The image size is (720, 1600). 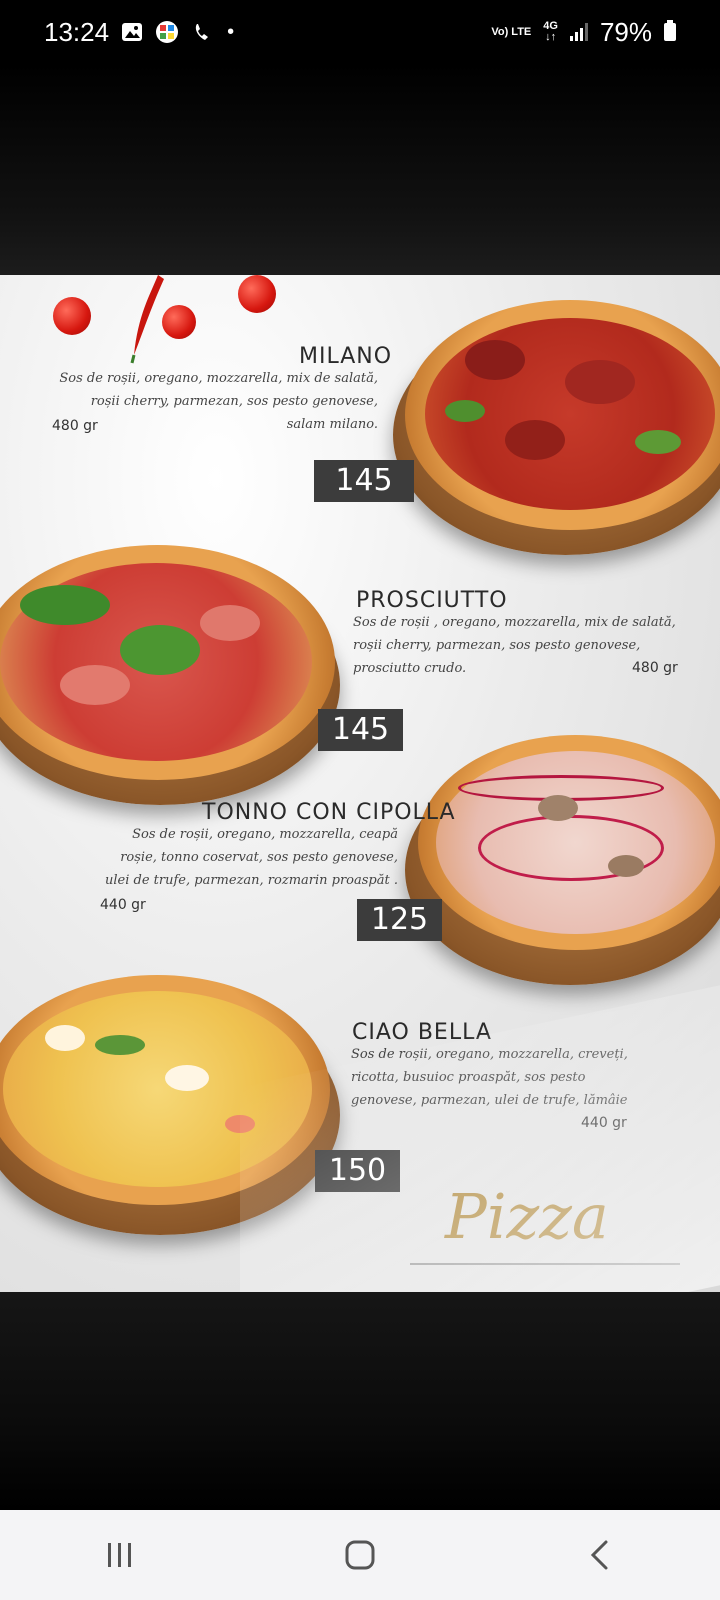 I want to click on pizza-name: MILANO, so click(x=346, y=356).